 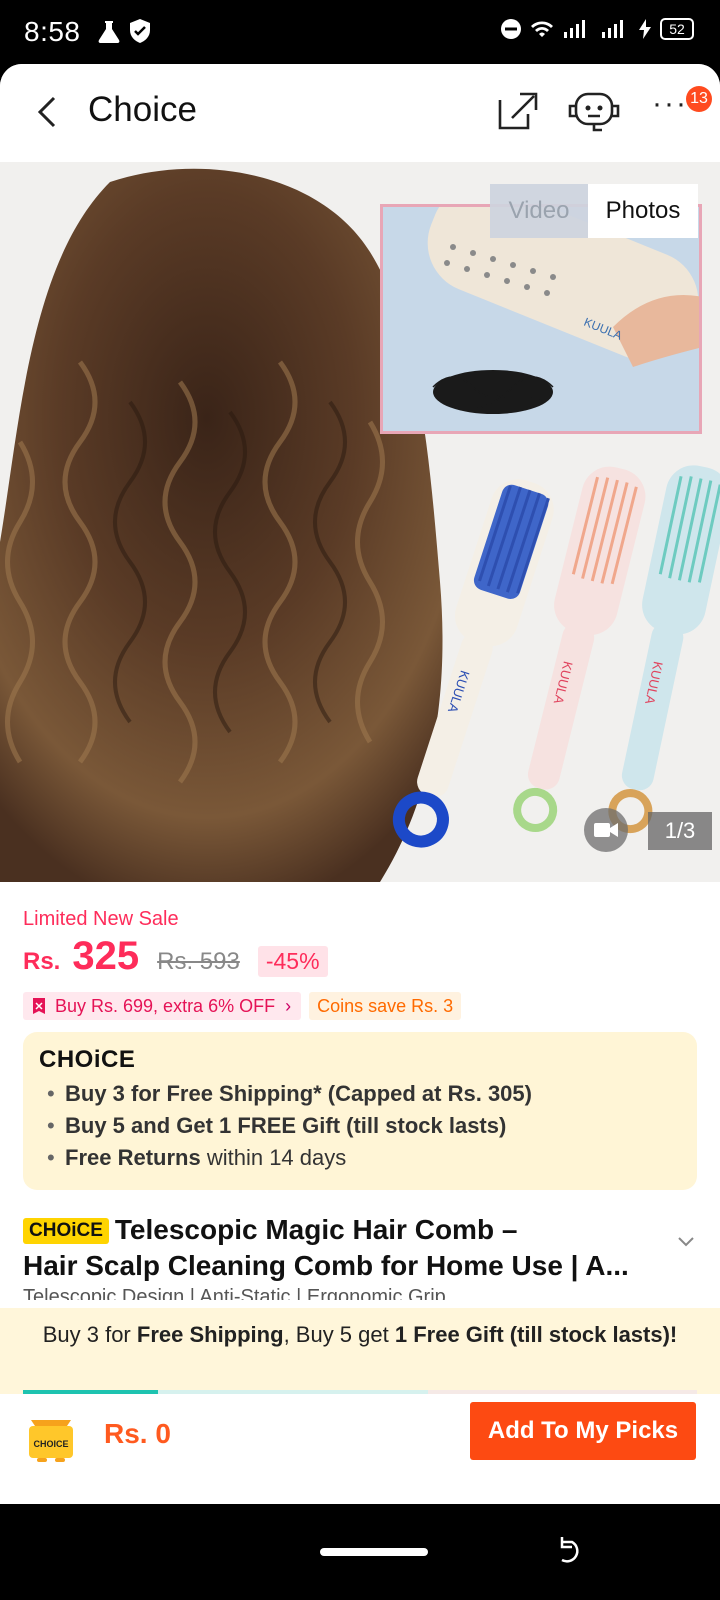 I want to click on add-to-picks-button: Add To My Picks, so click(x=583, y=1431).